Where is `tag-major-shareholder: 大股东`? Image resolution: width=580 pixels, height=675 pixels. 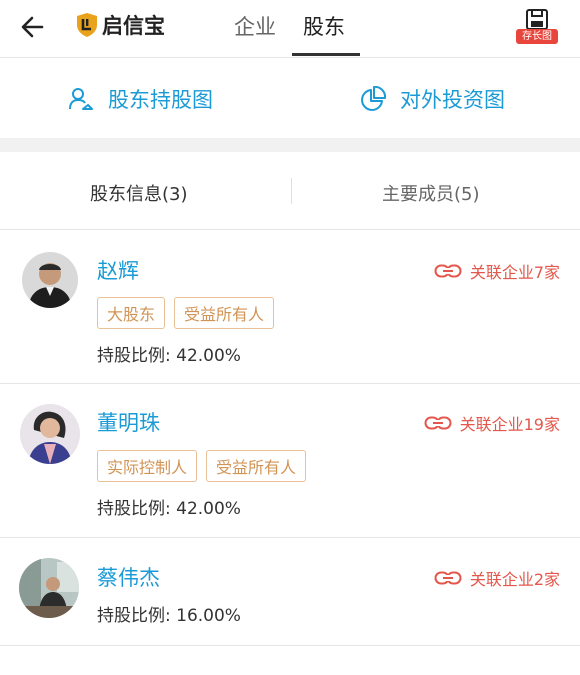 tag-major-shareholder: 大股东 is located at coordinates (131, 313).